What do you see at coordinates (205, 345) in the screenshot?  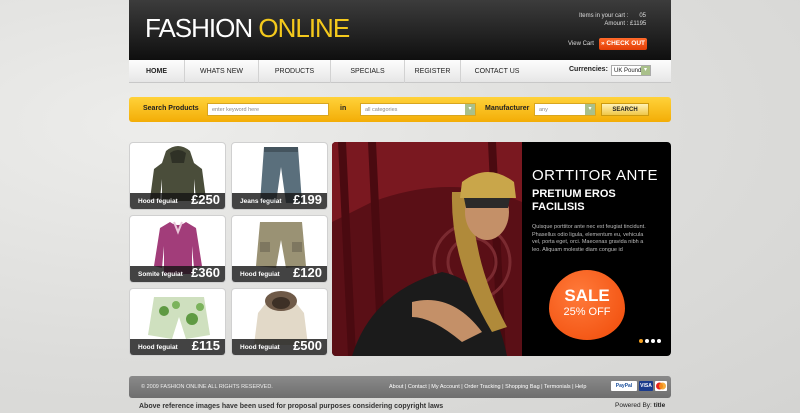 I see `product-price: £115` at bounding box center [205, 345].